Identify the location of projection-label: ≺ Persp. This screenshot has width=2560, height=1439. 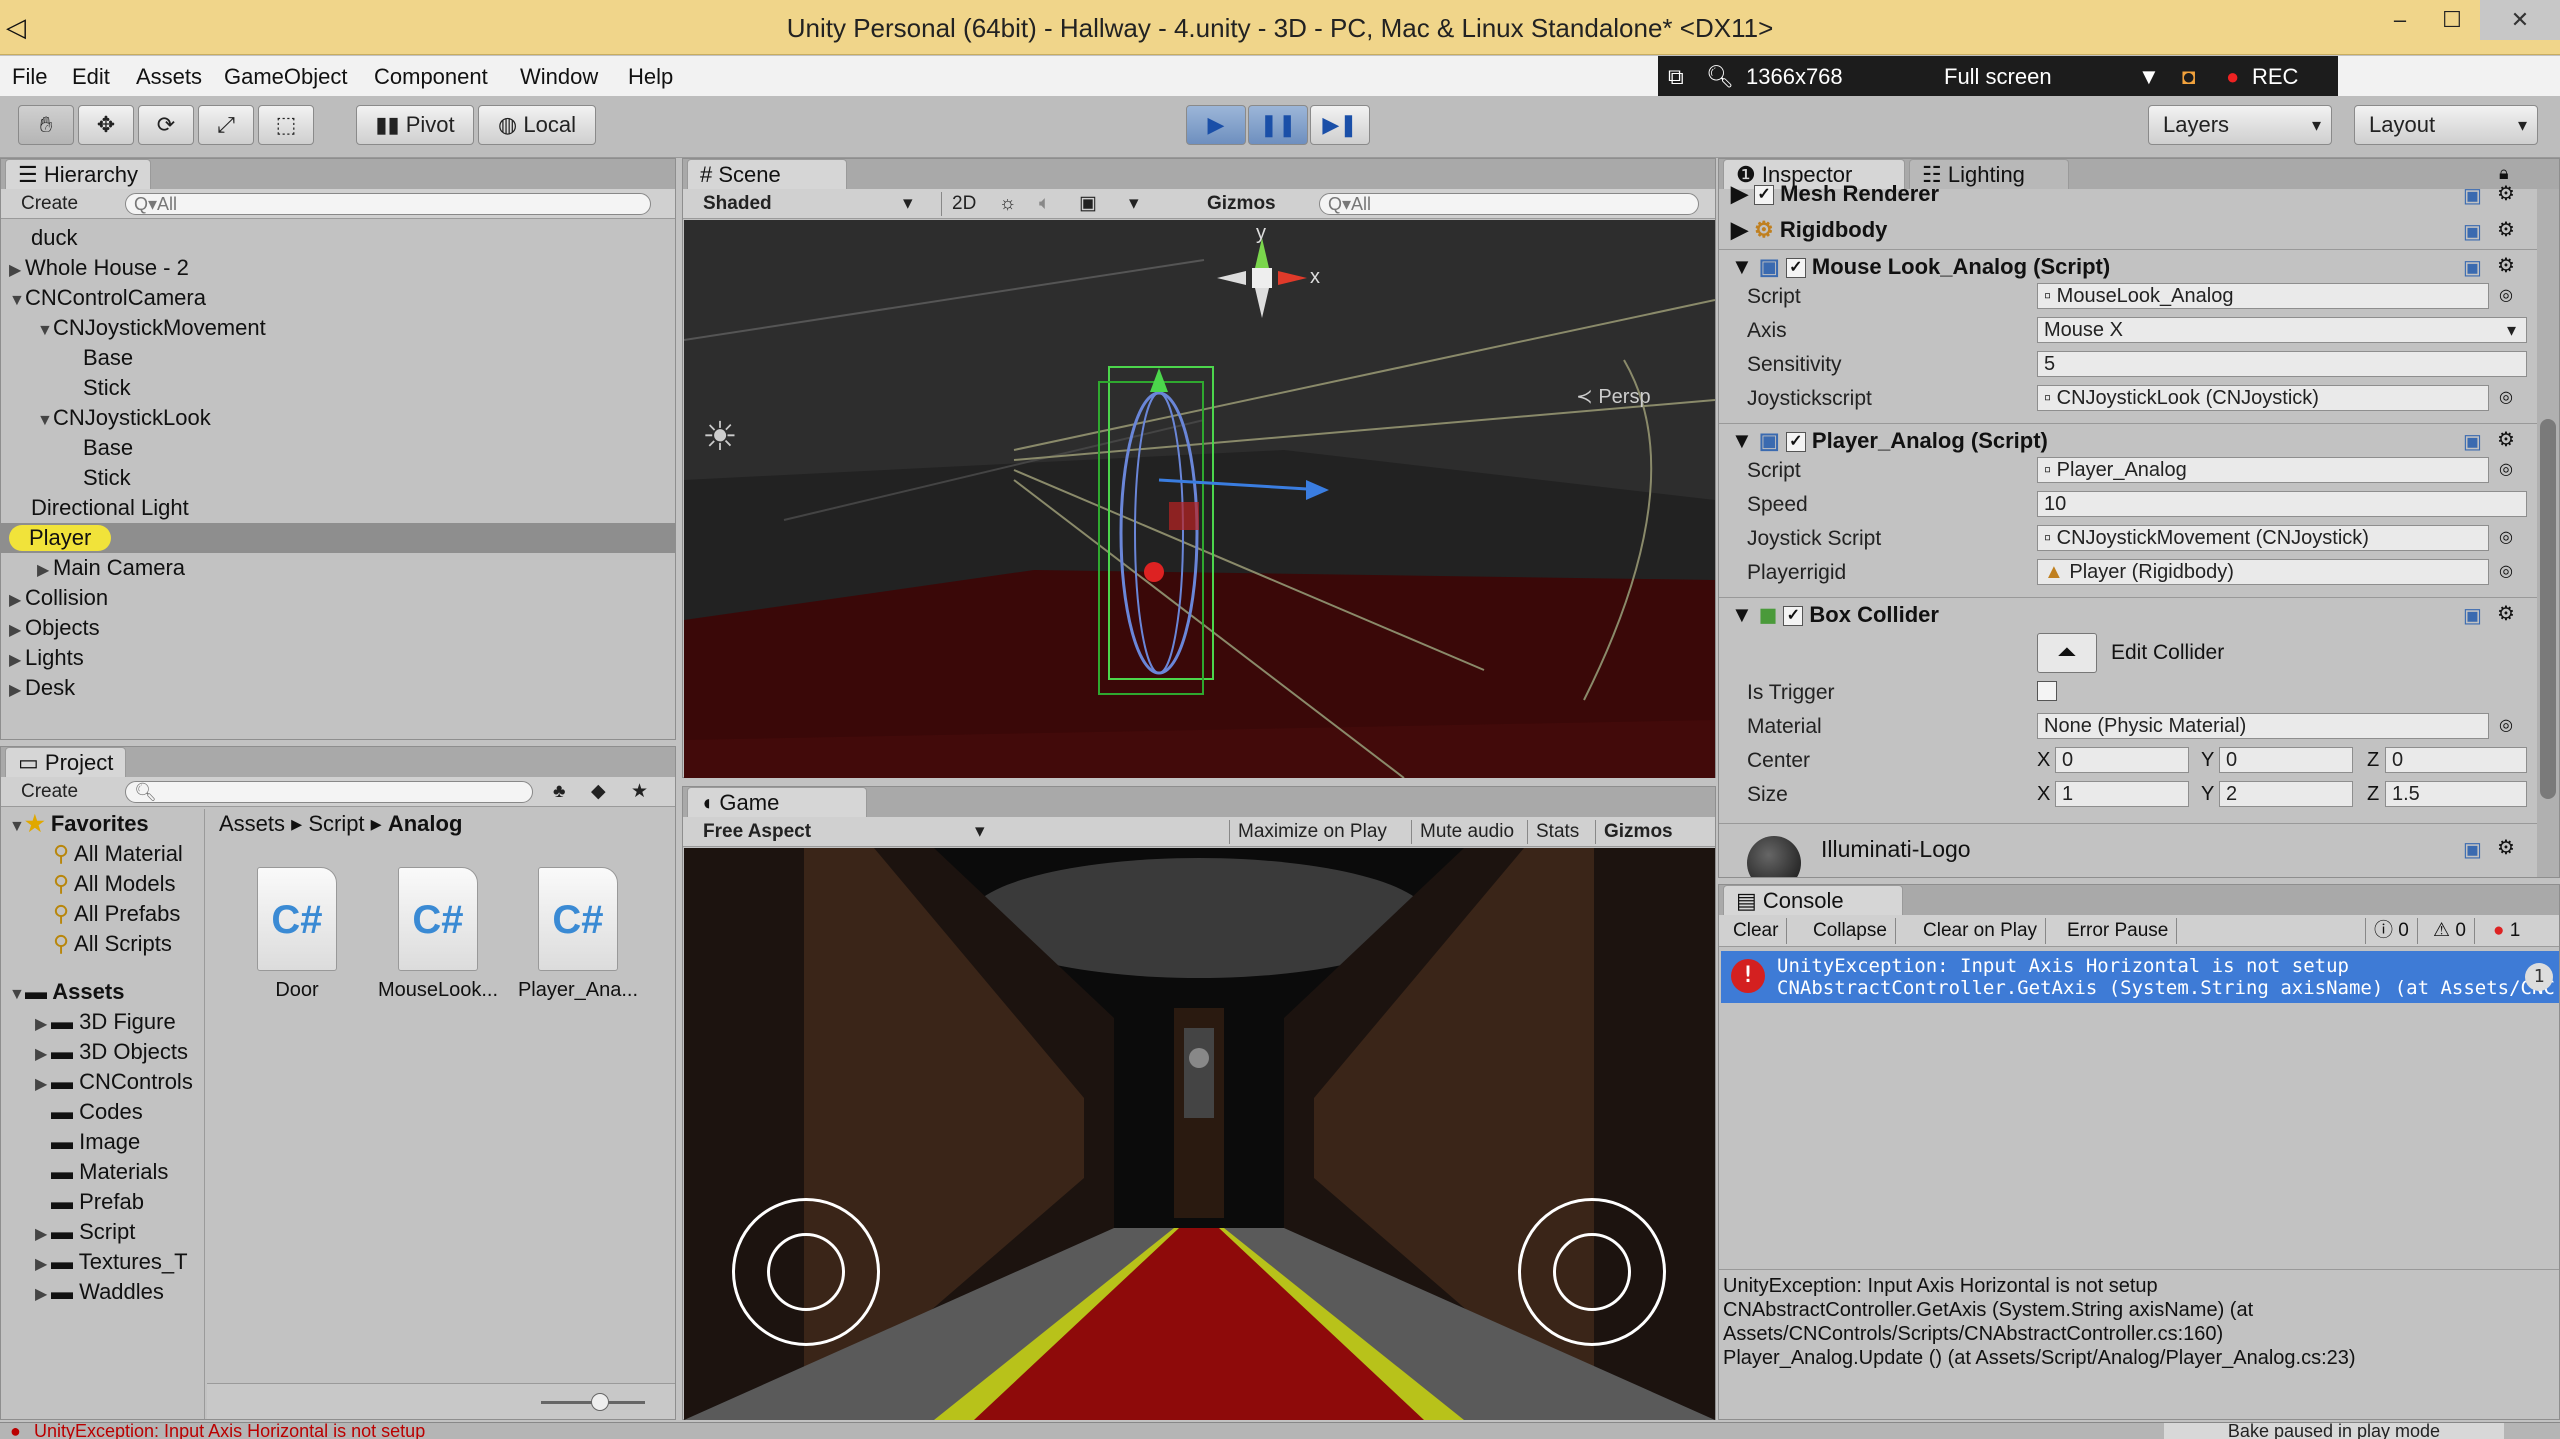
(1613, 396).